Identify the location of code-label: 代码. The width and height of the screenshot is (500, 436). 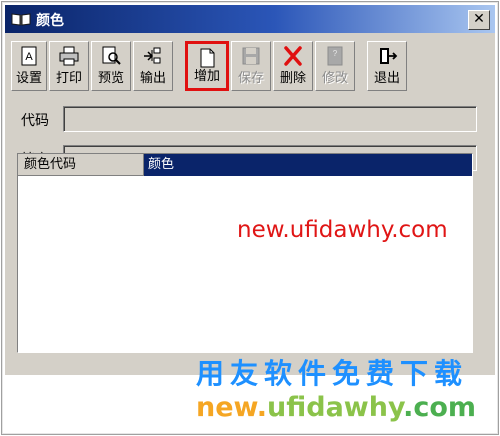
(35, 121).